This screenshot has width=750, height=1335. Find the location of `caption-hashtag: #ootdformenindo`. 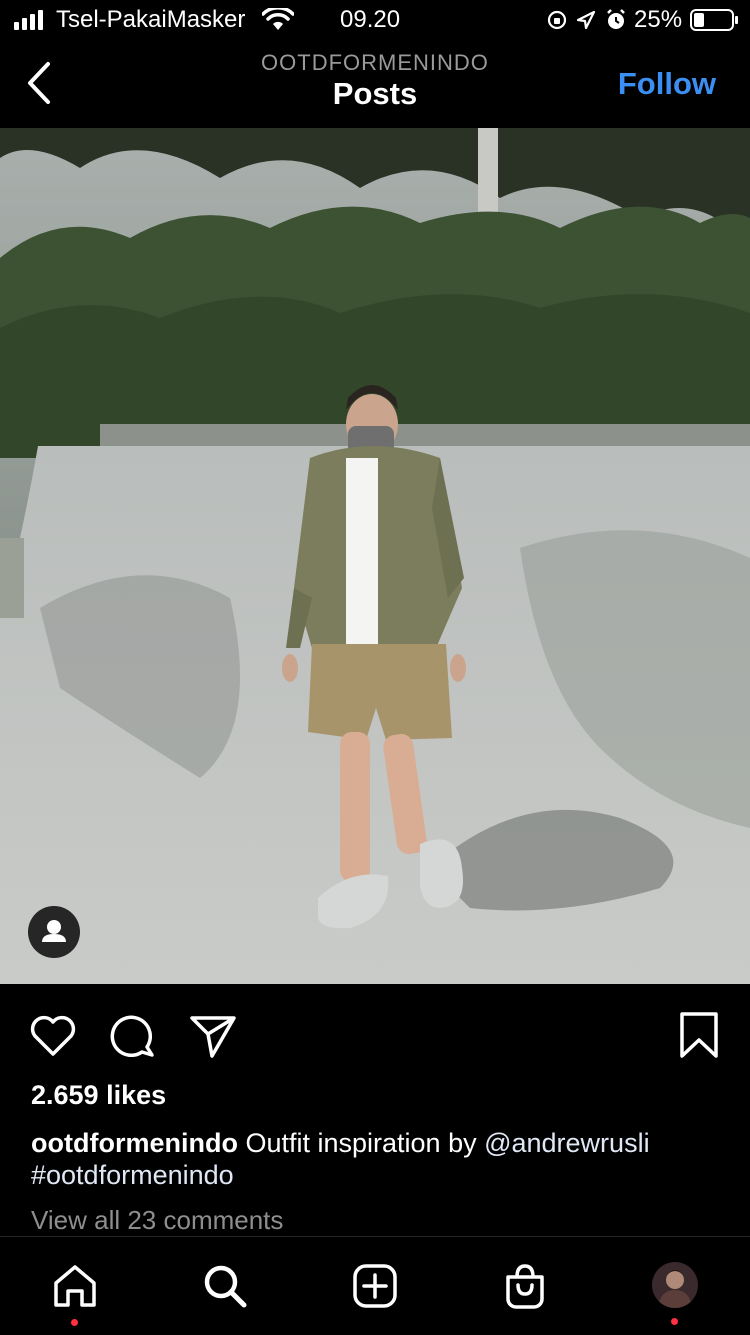

caption-hashtag: #ootdformenindo is located at coordinates (132, 1175).